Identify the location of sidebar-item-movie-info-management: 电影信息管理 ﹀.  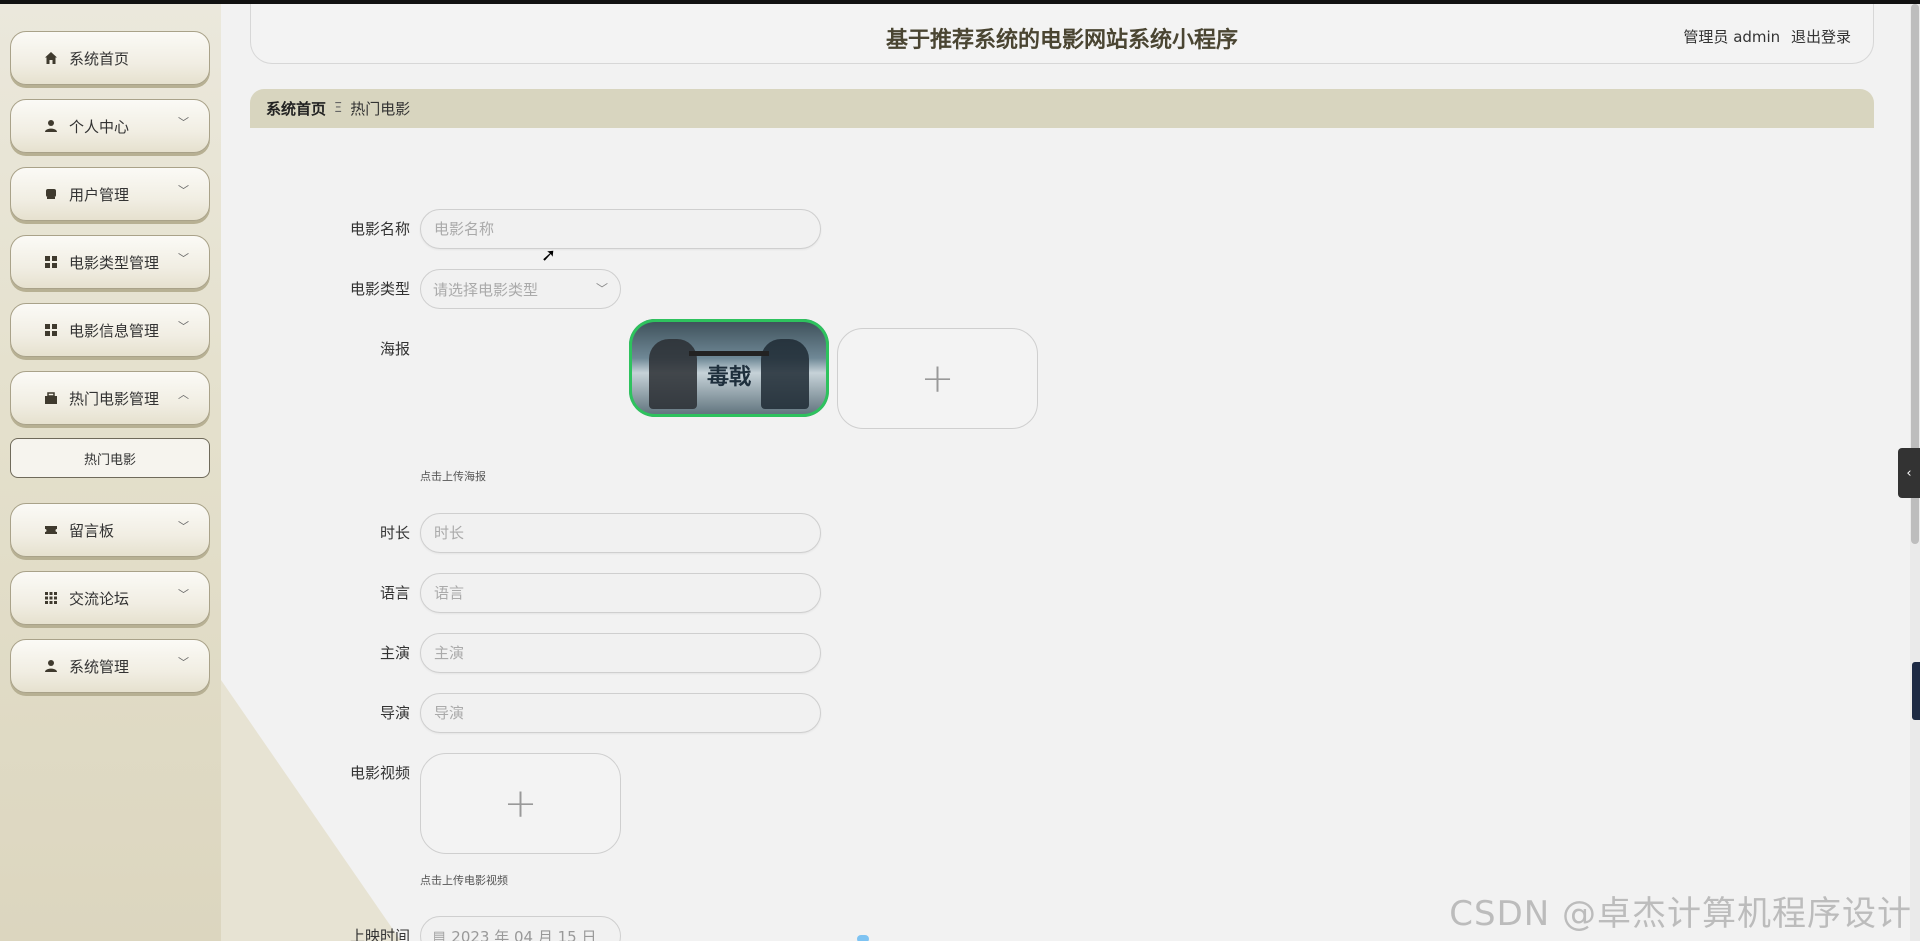
(110, 330).